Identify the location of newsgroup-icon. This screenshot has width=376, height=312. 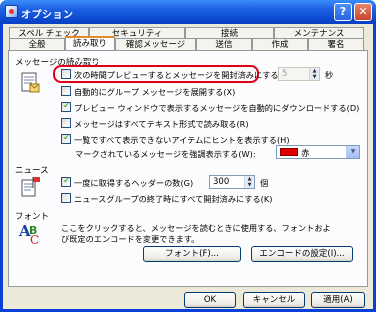
(30, 187).